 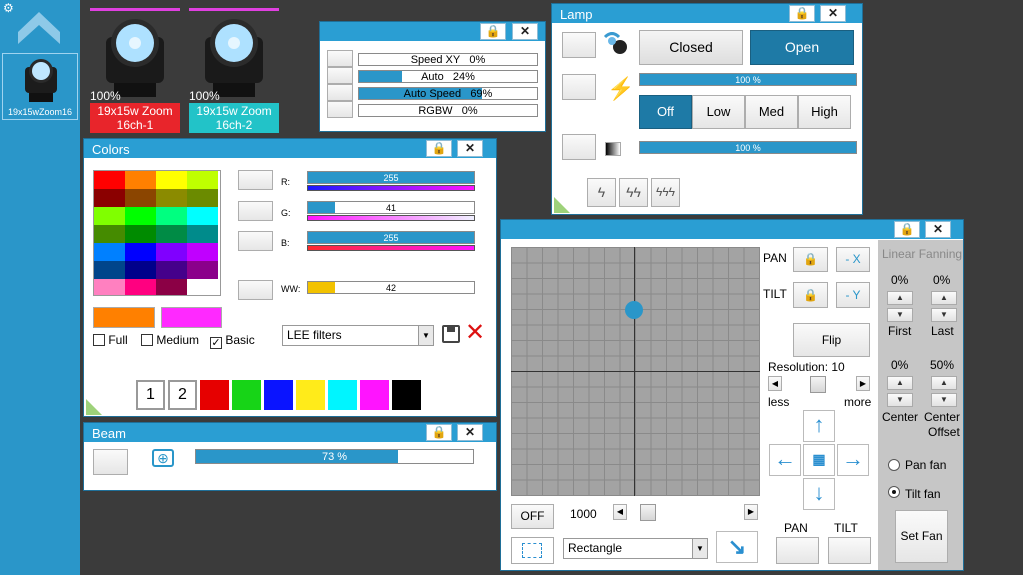 What do you see at coordinates (900, 315) in the screenshot?
I see `first-down-button: ▼` at bounding box center [900, 315].